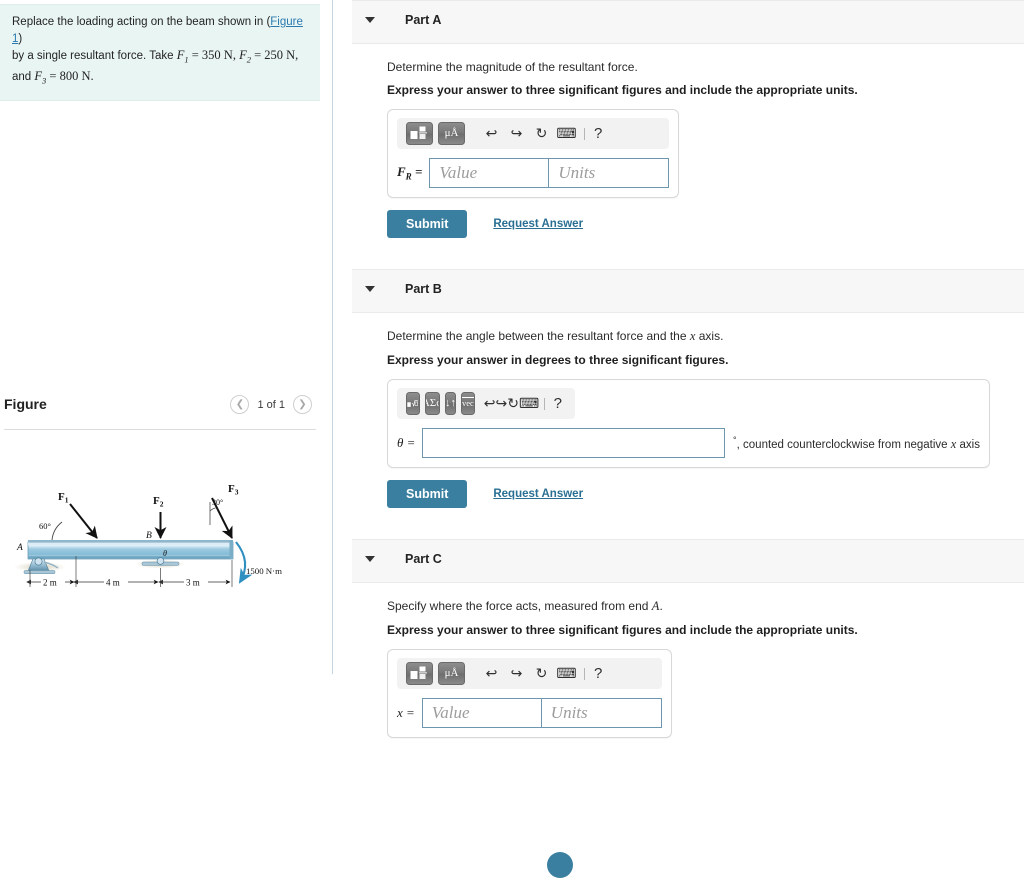  I want to click on part-c-label: Part C, so click(423, 559).